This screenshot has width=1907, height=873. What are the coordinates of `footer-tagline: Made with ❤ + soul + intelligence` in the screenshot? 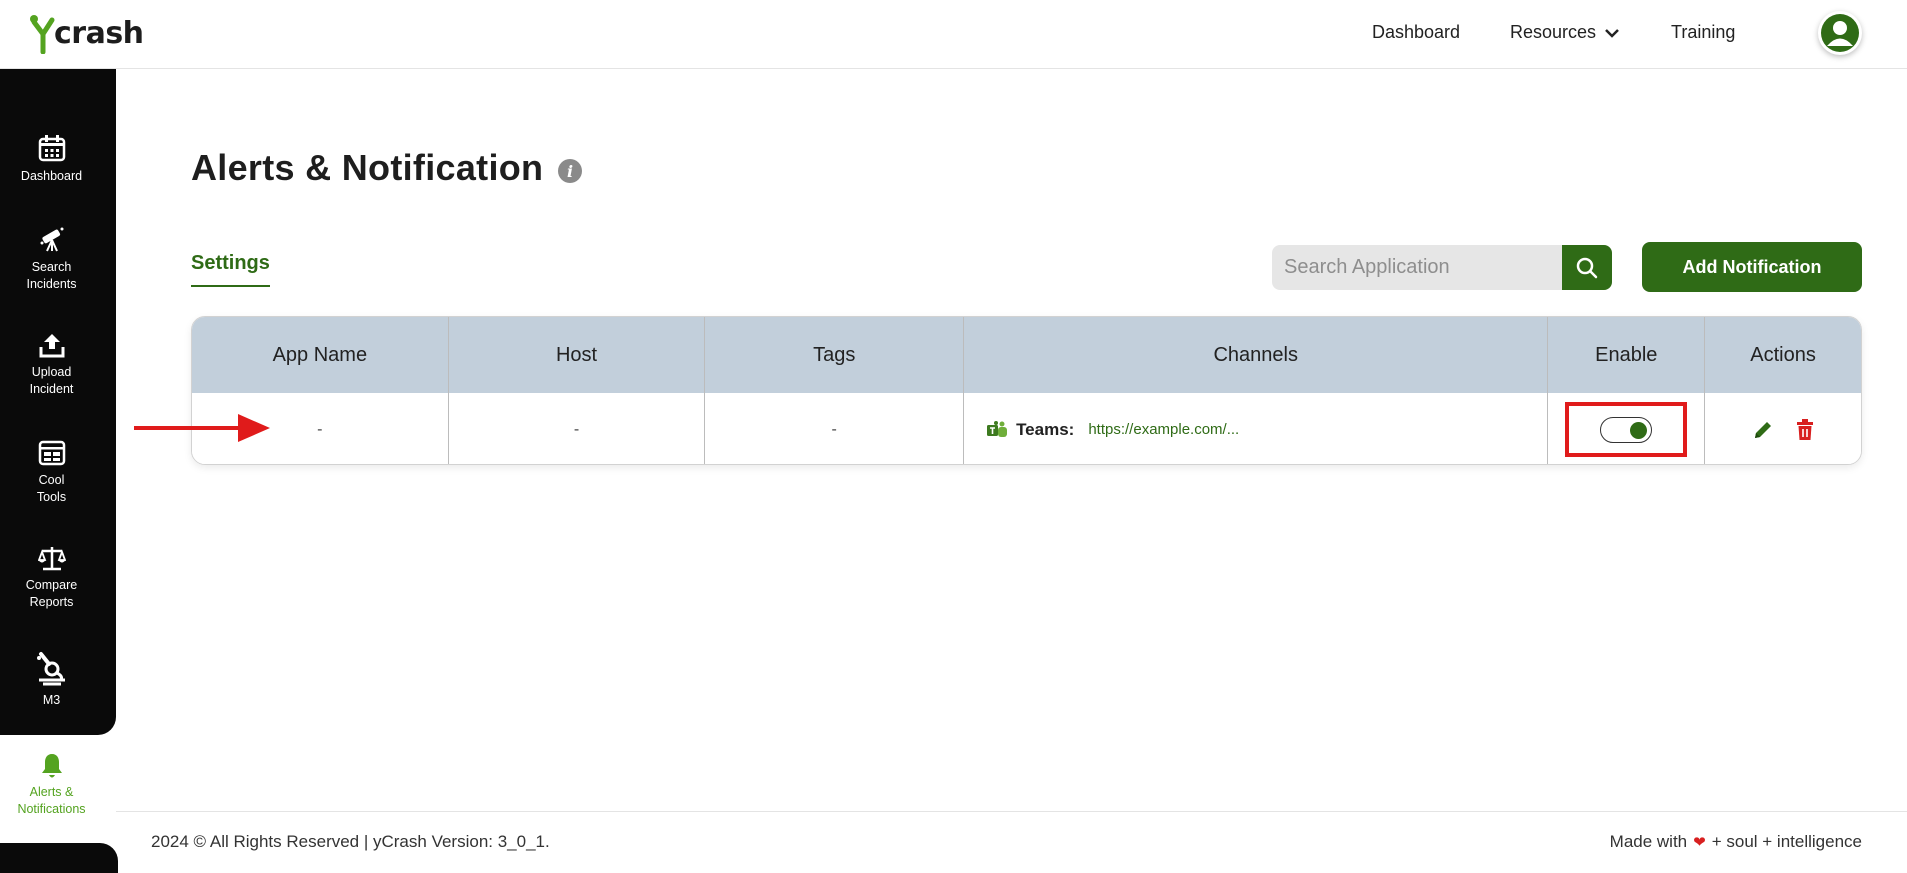 It's located at (1736, 842).